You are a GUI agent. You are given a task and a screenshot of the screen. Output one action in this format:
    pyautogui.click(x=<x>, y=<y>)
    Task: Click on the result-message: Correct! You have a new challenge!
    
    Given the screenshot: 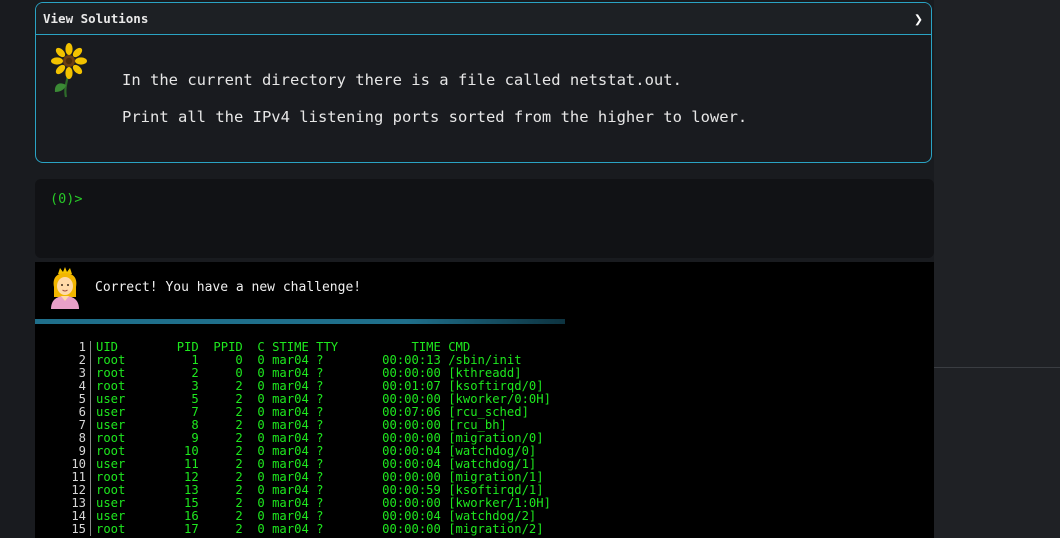 What is the action you would take?
    pyautogui.click(x=228, y=287)
    